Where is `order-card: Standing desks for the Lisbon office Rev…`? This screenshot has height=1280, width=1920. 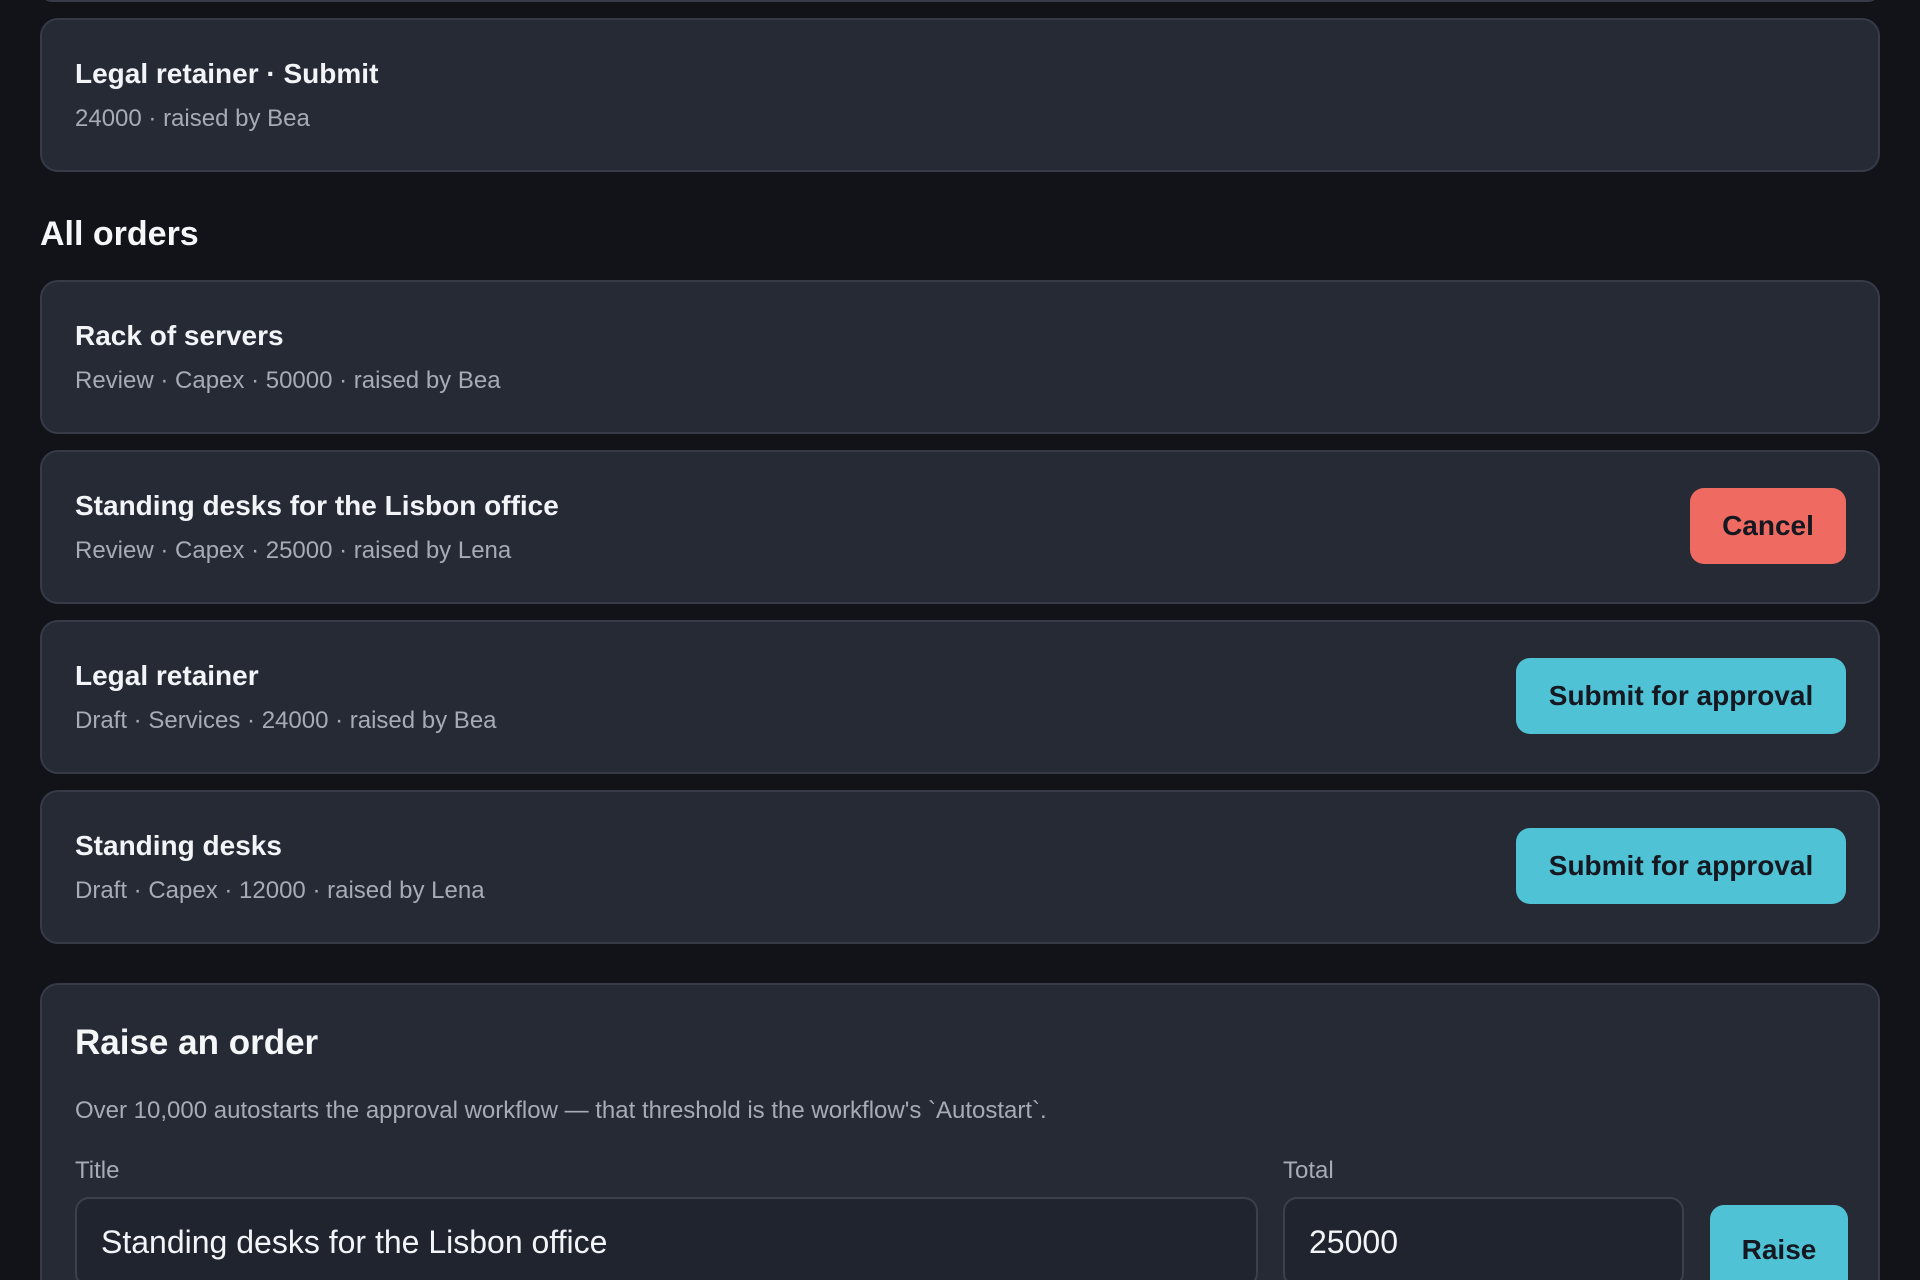 order-card: Standing desks for the Lisbon office Rev… is located at coordinates (960, 527).